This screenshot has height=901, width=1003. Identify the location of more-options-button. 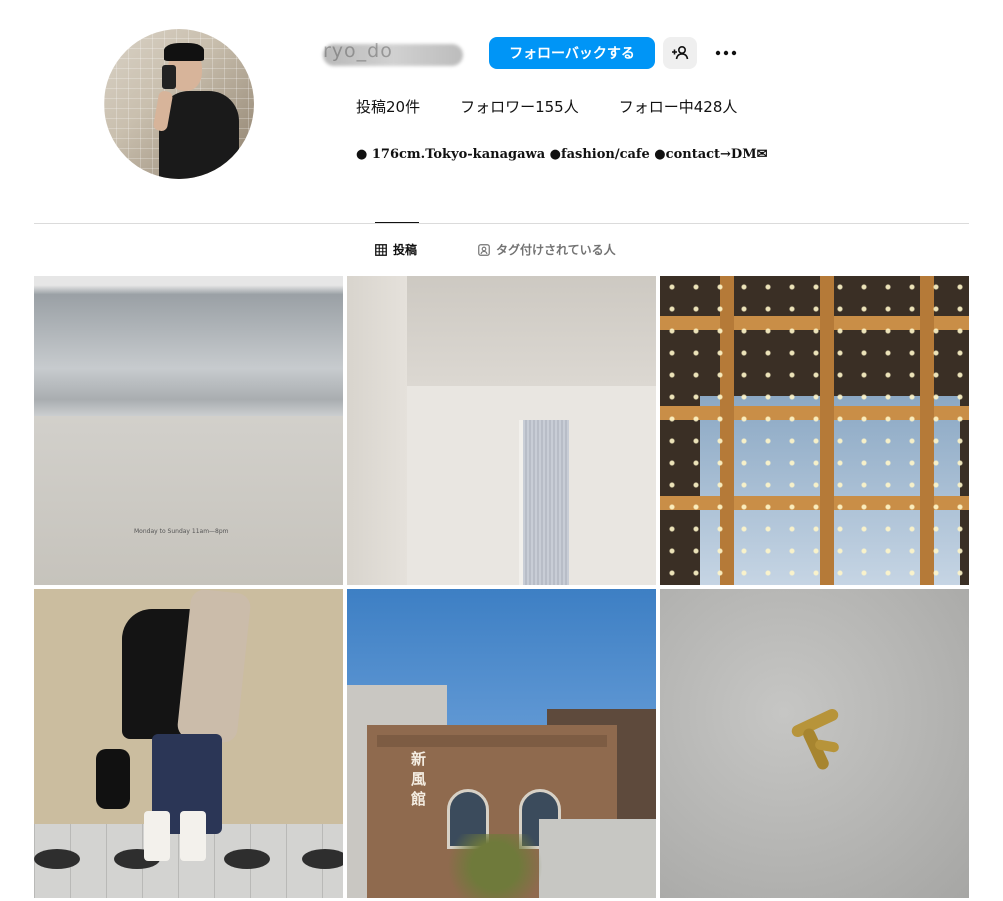
(726, 53).